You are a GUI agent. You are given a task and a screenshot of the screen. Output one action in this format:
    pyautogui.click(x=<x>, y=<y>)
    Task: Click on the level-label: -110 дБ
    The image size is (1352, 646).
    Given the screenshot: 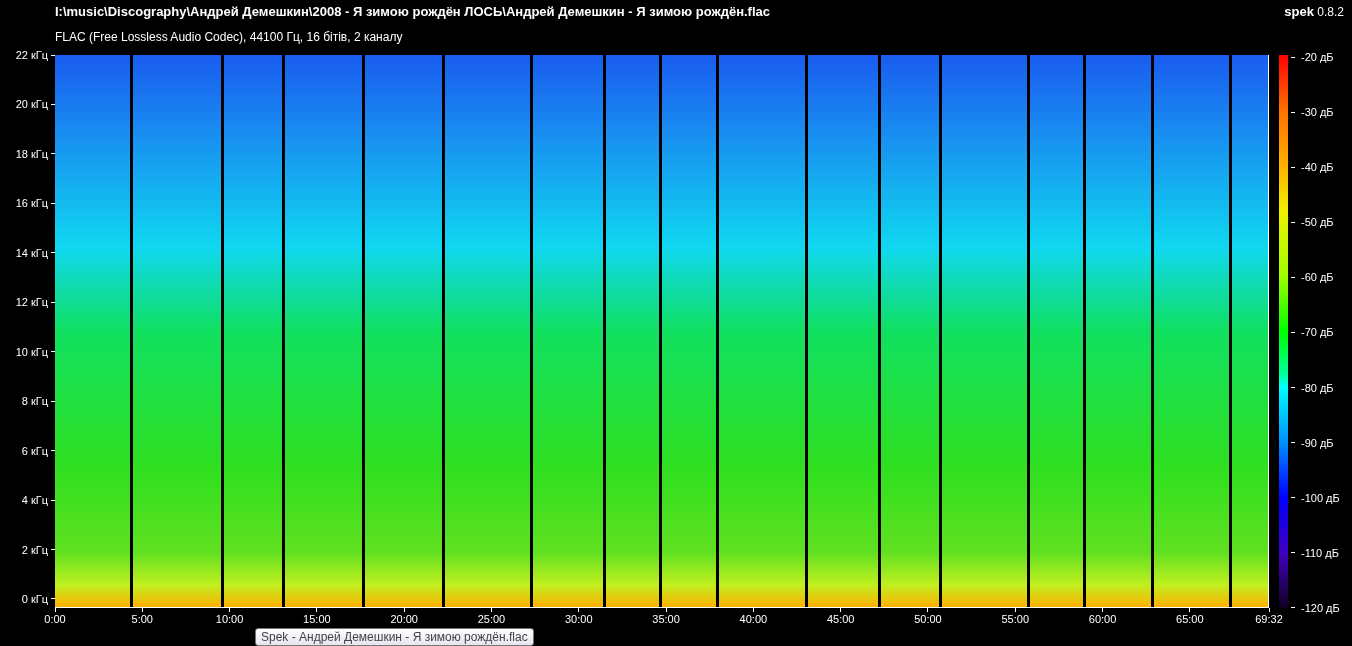 What is the action you would take?
    pyautogui.click(x=1320, y=552)
    